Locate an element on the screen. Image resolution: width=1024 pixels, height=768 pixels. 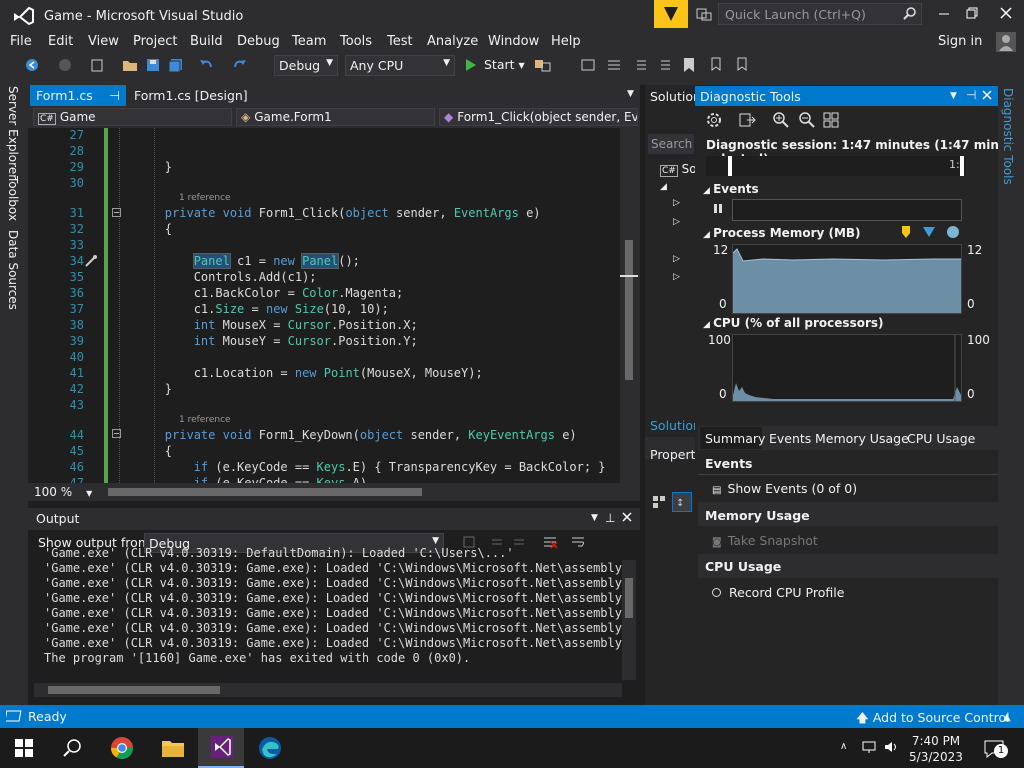
step-icon is located at coordinates (588, 65).